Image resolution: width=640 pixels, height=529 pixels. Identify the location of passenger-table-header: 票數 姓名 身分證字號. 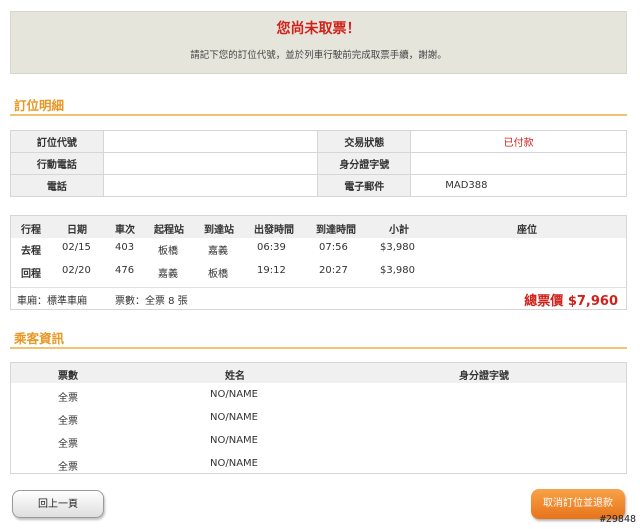
(318, 373).